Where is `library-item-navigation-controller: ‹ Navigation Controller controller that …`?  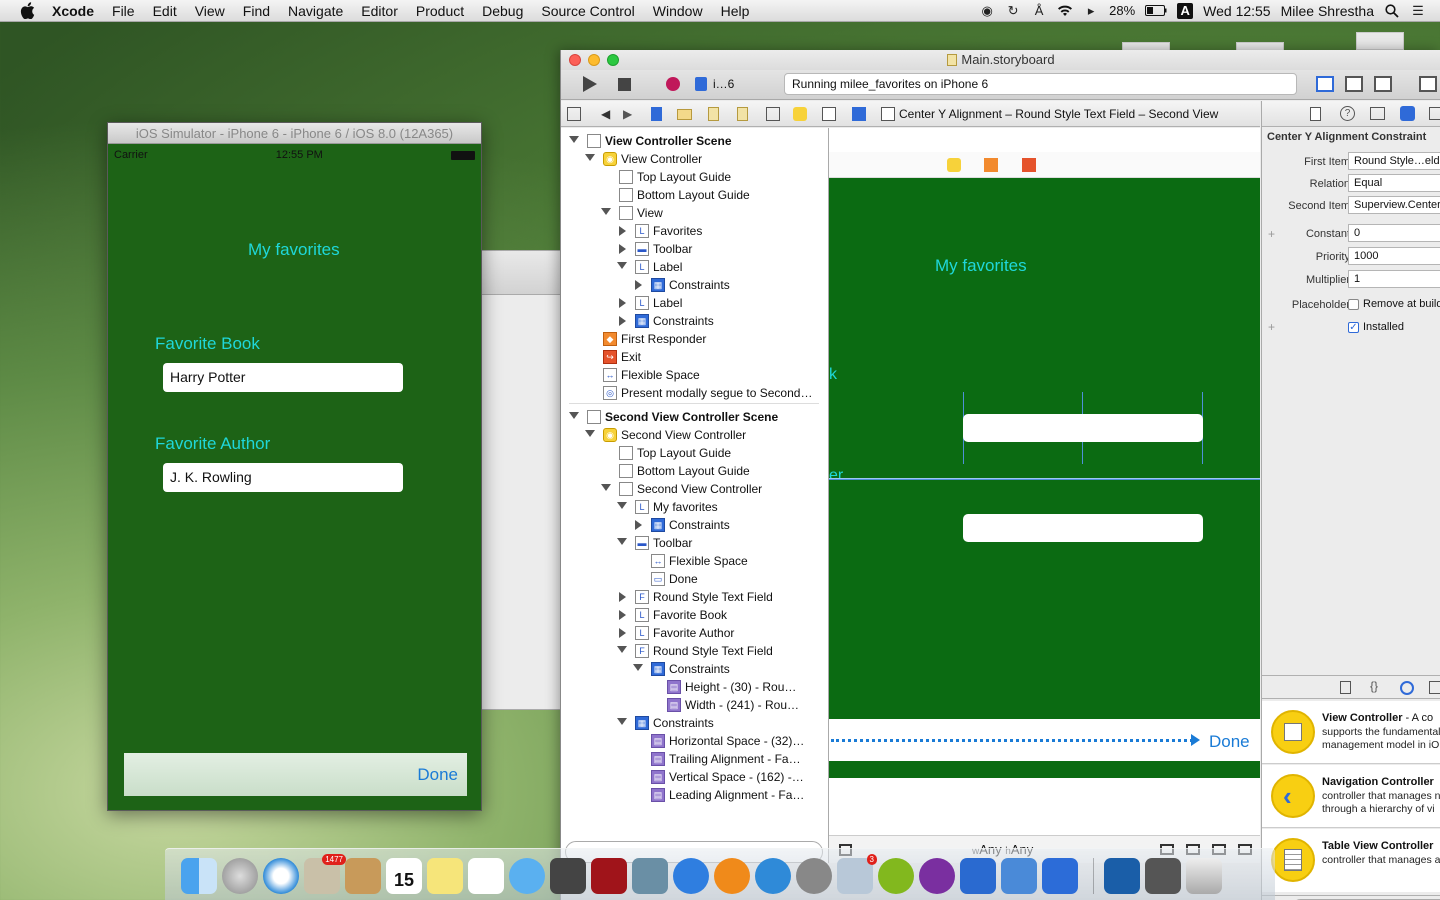
library-item-navigation-controller: ‹ Navigation Controller controller that … is located at coordinates (1351, 796).